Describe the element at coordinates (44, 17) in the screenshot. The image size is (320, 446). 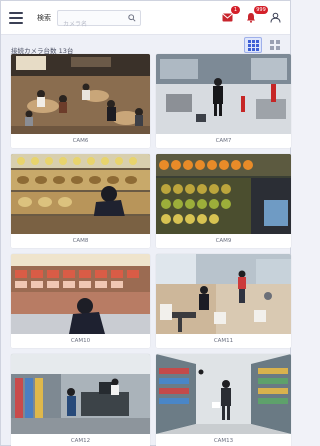
I see `search-label: 検索` at that location.